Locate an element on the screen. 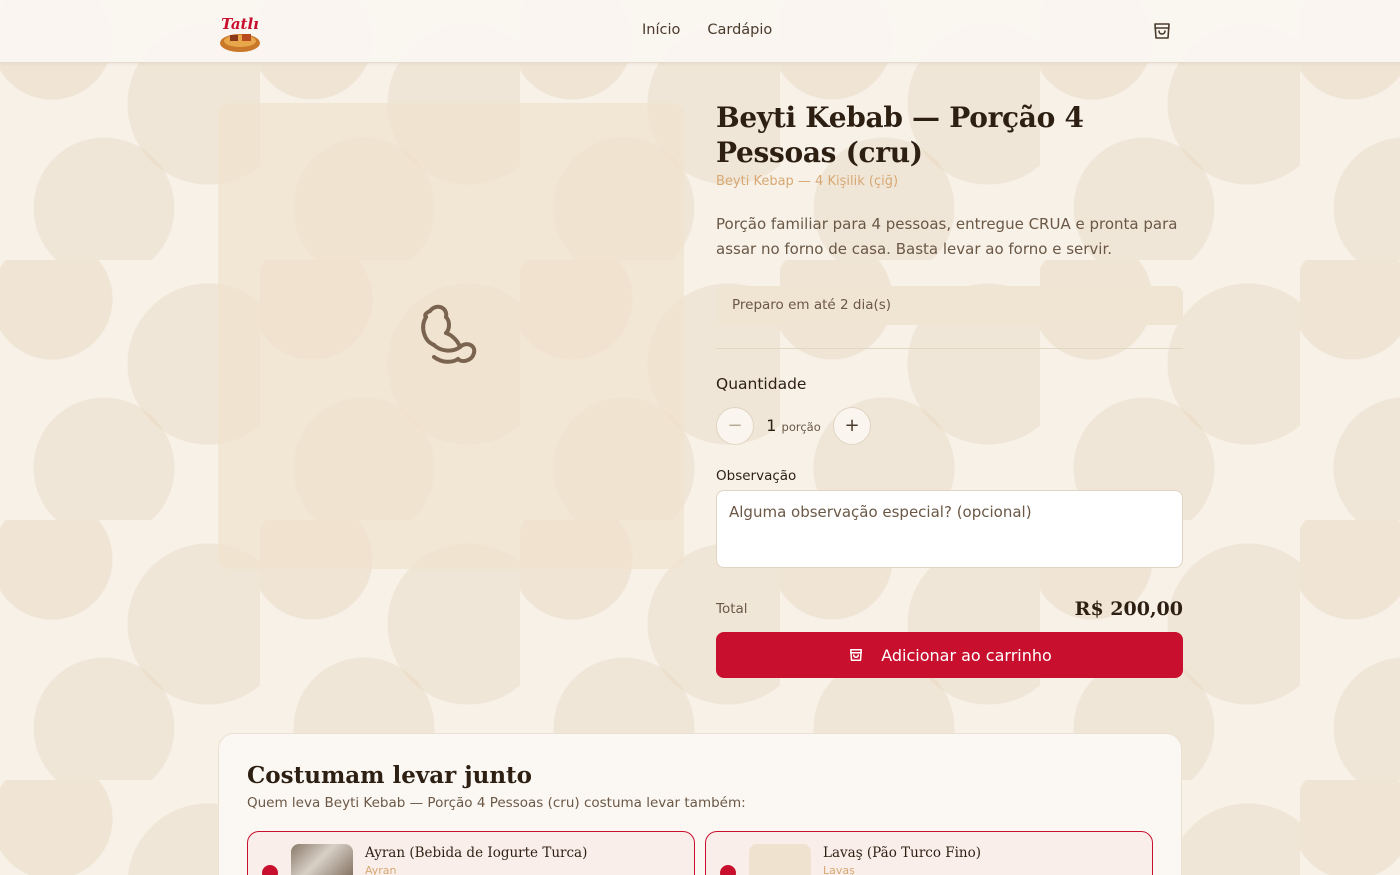 Image resolution: width=1400 pixels, height=875 pixels. croissant-icon is located at coordinates (449, 334).